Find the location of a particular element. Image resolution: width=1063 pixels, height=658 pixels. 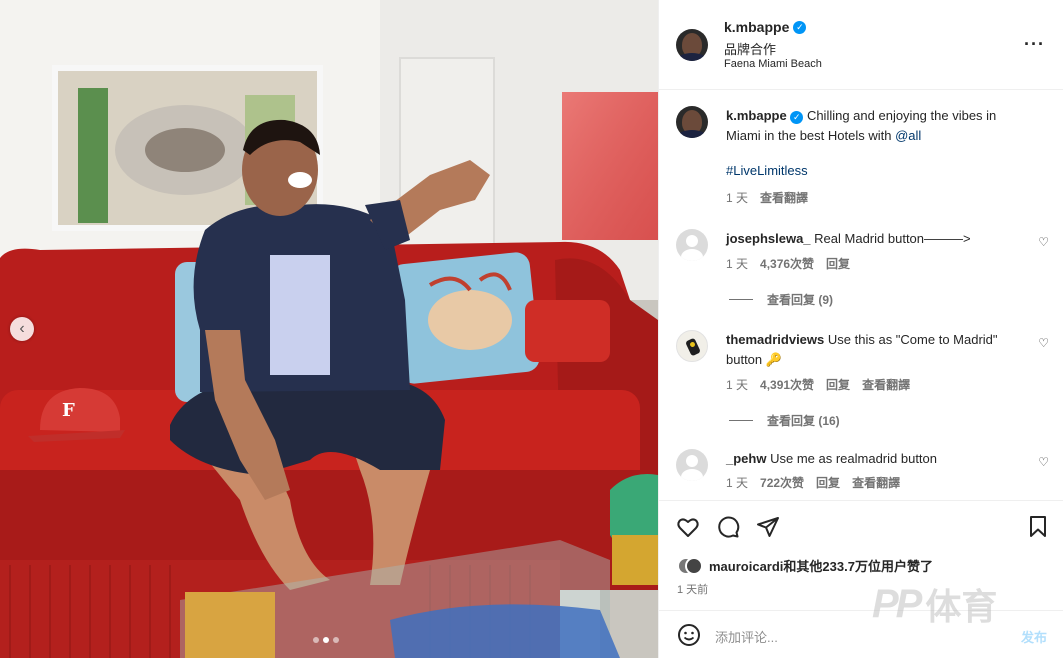

comment-username: _pehw is located at coordinates (746, 458).